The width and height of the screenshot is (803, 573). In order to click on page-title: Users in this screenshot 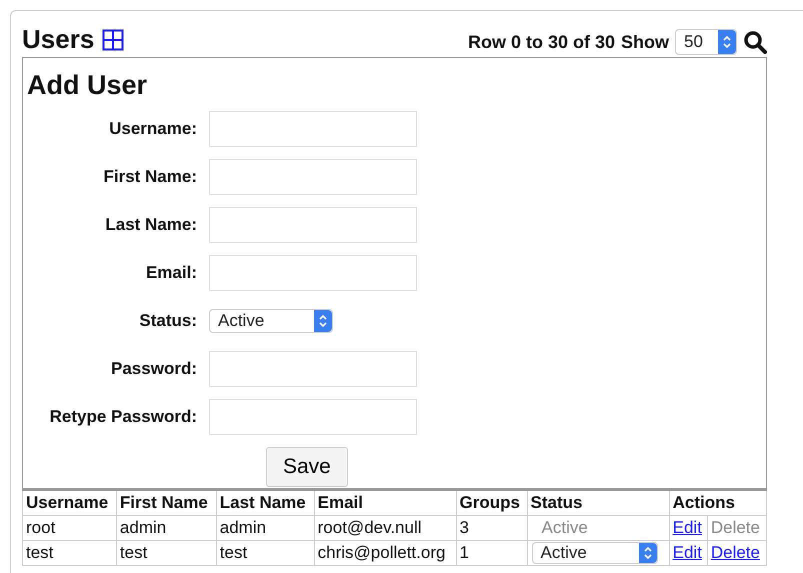, I will do `click(58, 39)`.